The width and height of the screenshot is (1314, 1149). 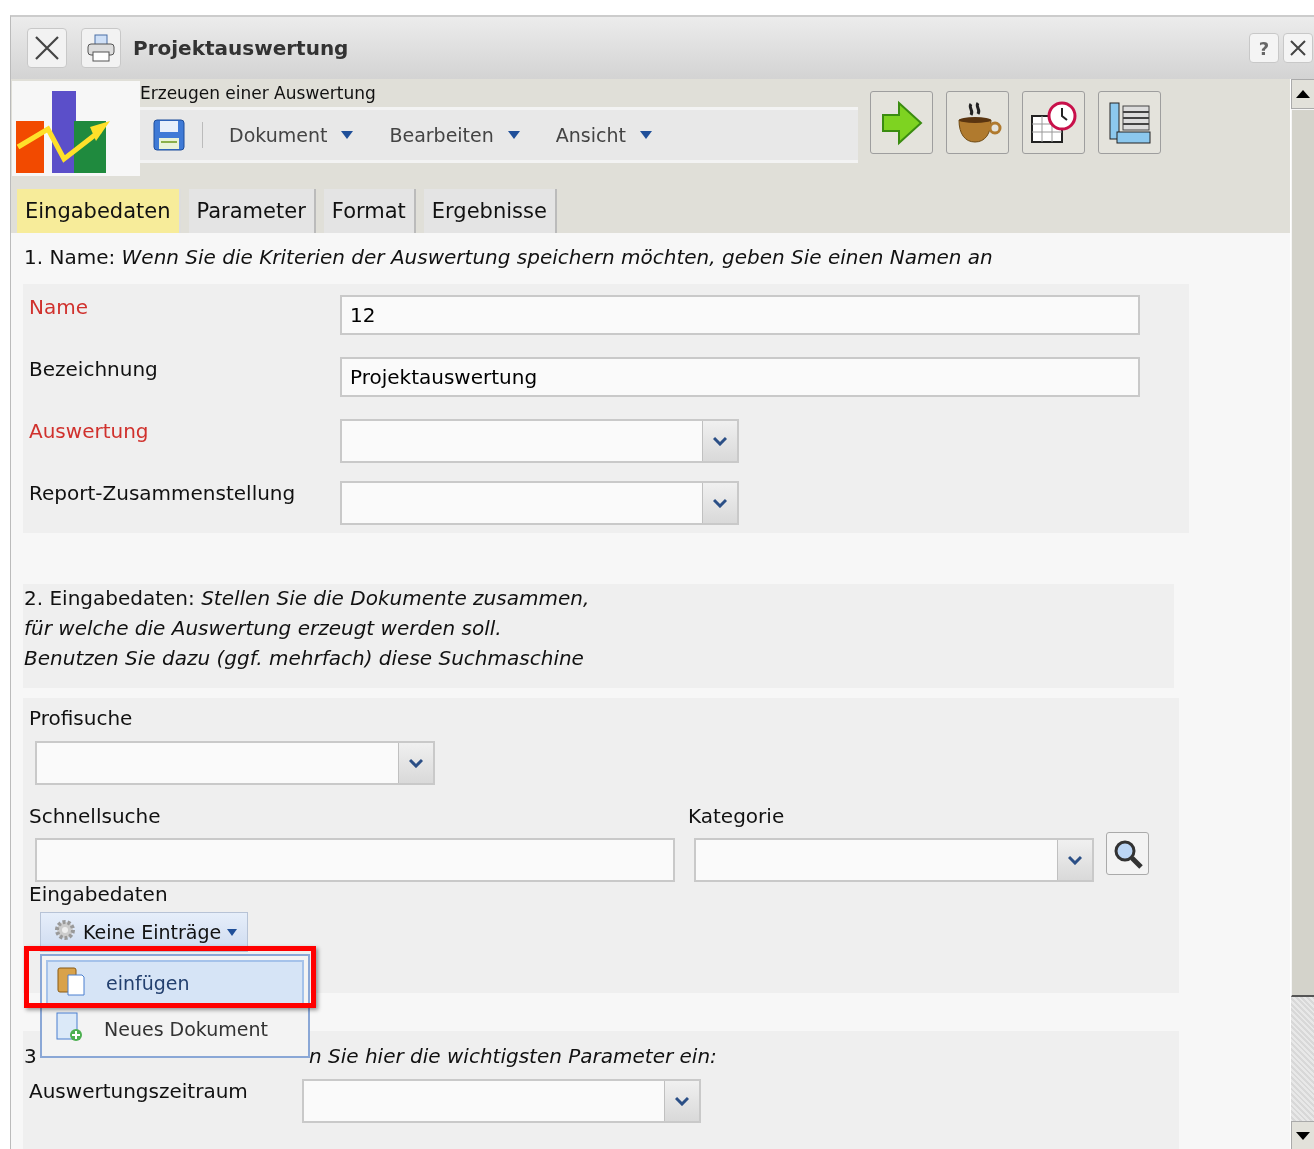 What do you see at coordinates (901, 122) in the screenshot?
I see `run-button` at bounding box center [901, 122].